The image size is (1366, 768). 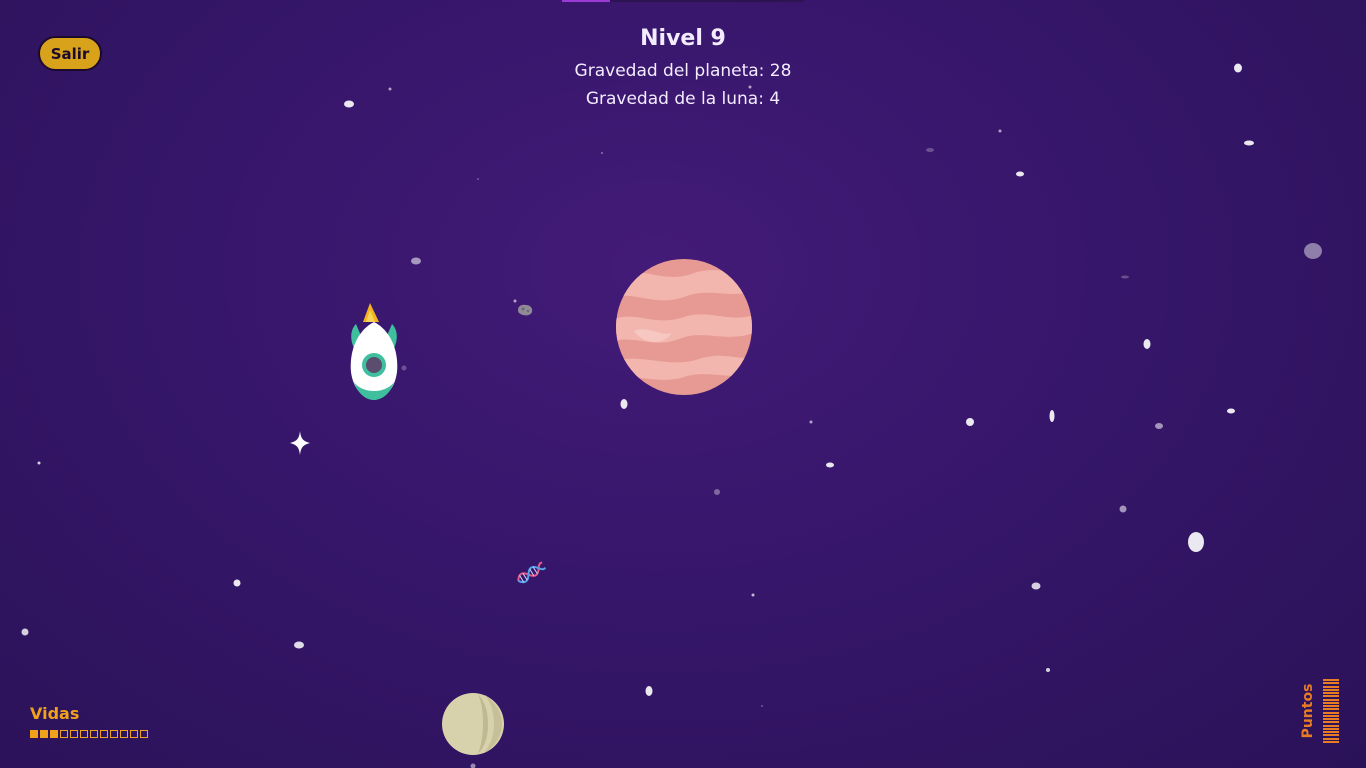 I want to click on level-progress-fill, so click(x=586, y=1).